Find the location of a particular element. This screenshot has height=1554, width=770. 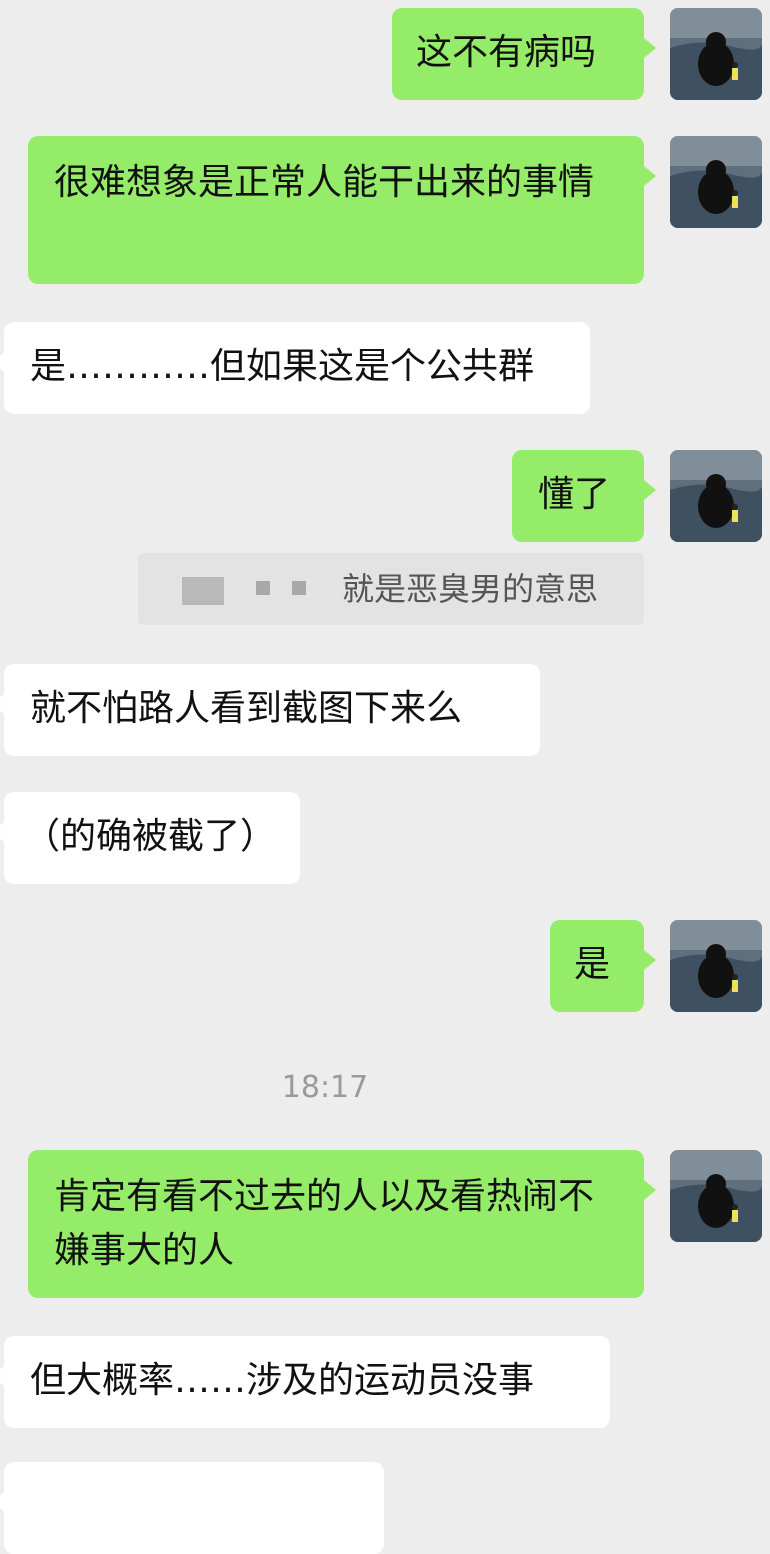

quoted-message: 就是恶臭男的意思 is located at coordinates (391, 589).